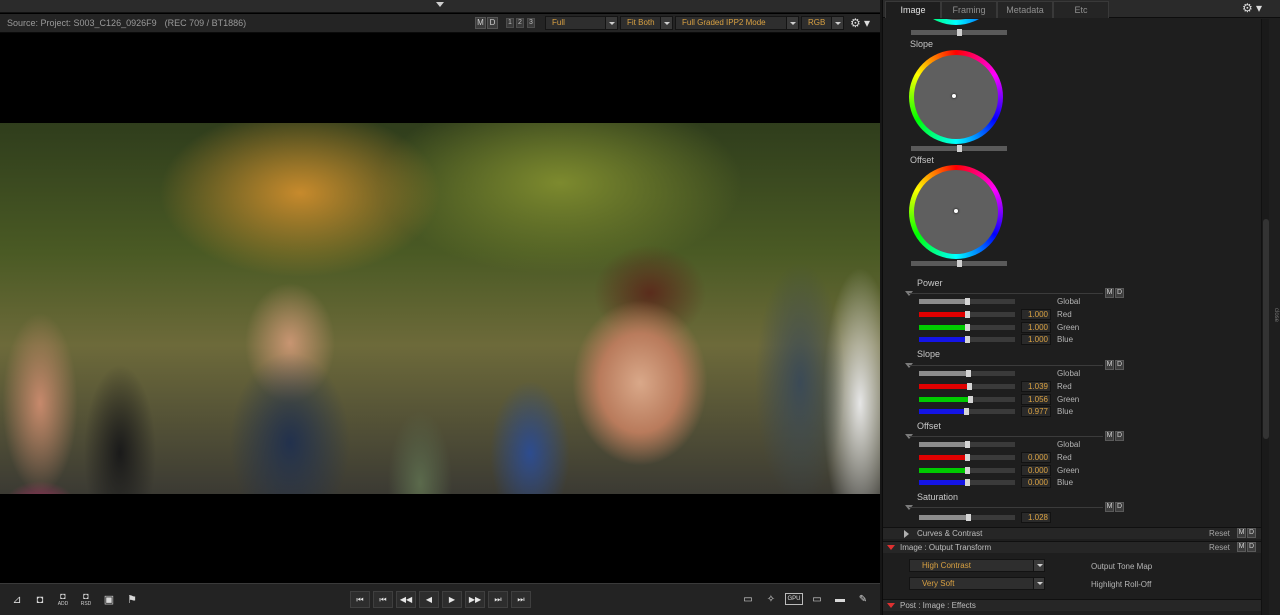 The height and width of the screenshot is (615, 1280). I want to click on rewind-button: ◀◀, so click(406, 599).